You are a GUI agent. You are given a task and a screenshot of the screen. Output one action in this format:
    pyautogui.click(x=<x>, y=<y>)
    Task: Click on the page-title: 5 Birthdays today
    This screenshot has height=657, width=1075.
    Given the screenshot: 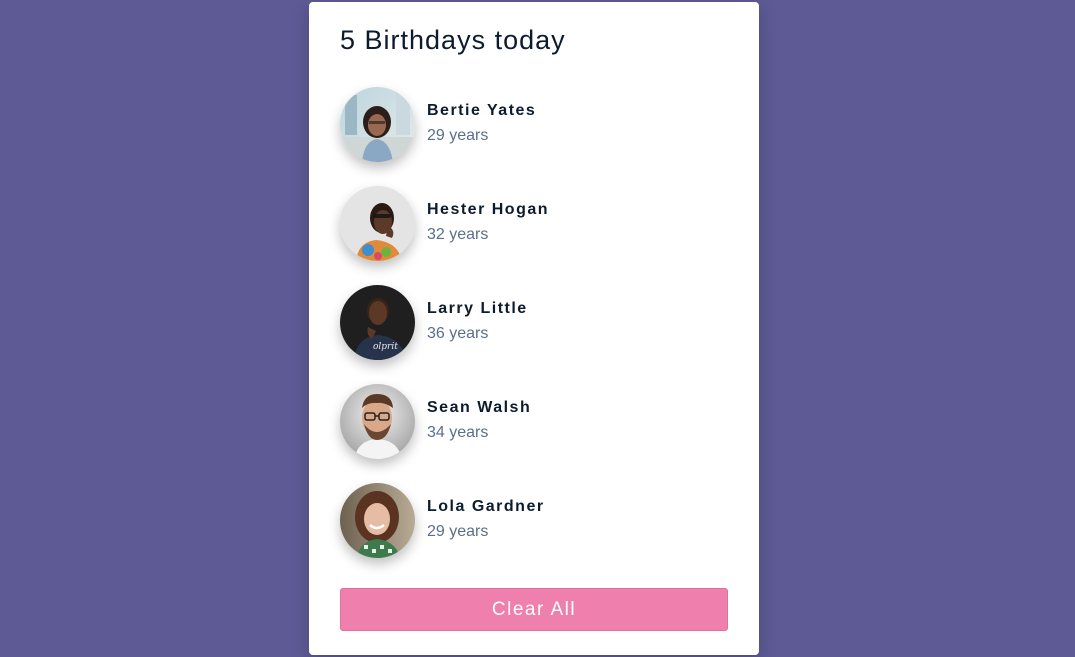 What is the action you would take?
    pyautogui.click(x=453, y=40)
    